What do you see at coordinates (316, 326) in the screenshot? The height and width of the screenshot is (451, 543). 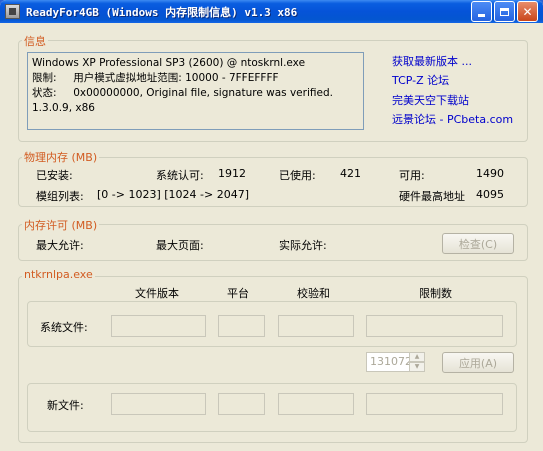 I see `system-file-checksum-field` at bounding box center [316, 326].